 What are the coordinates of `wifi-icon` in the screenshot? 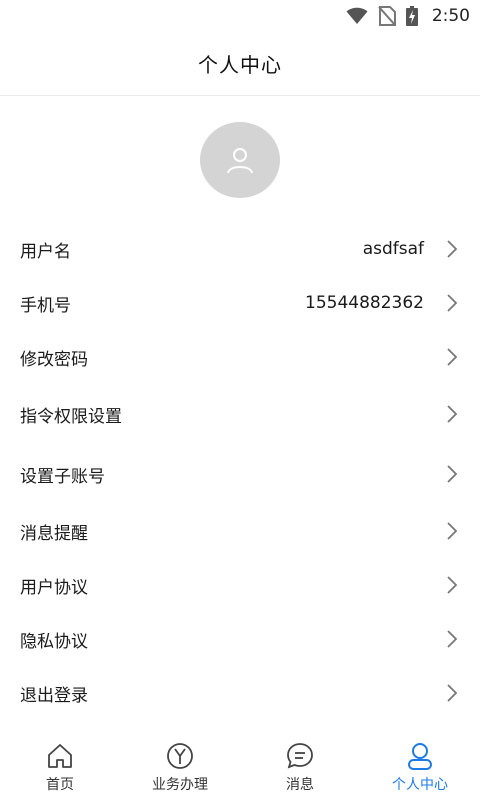 It's located at (357, 15).